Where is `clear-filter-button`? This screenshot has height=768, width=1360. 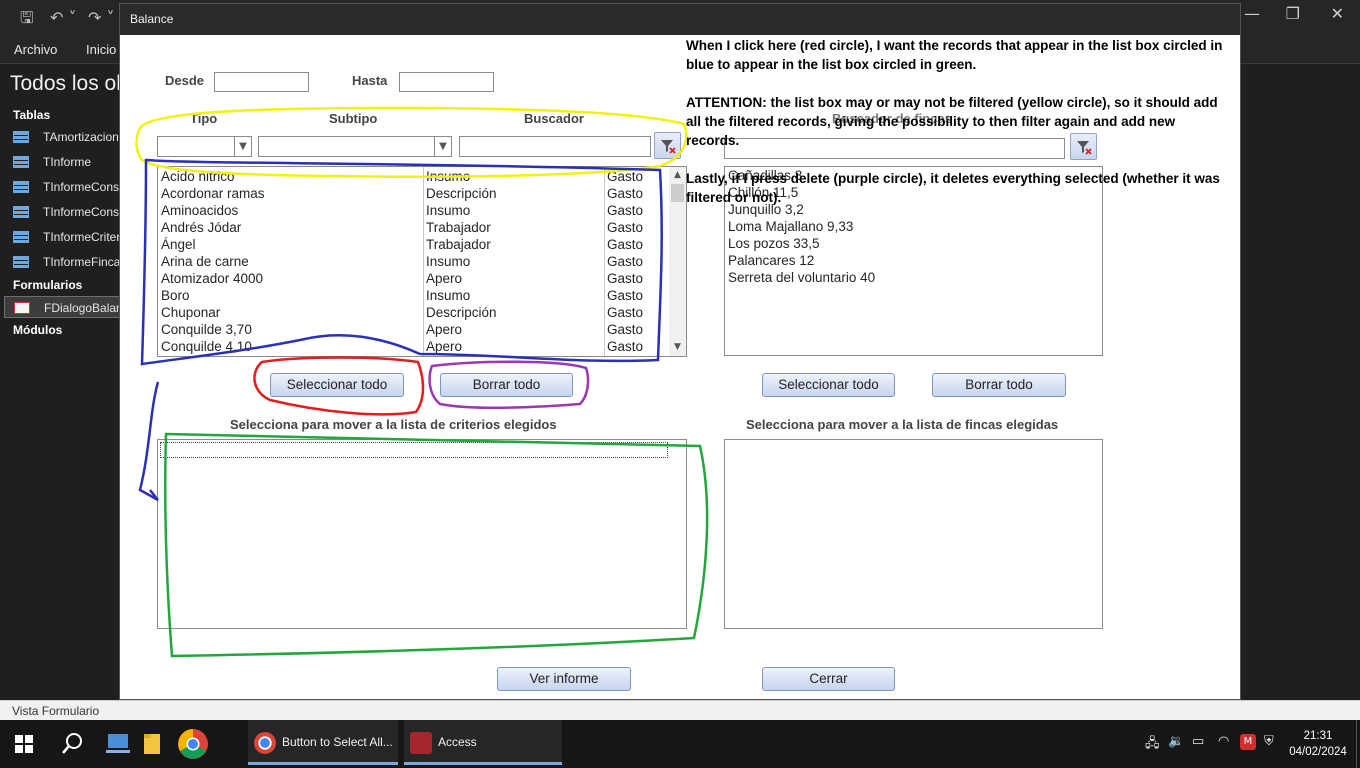 clear-filter-button is located at coordinates (667, 145).